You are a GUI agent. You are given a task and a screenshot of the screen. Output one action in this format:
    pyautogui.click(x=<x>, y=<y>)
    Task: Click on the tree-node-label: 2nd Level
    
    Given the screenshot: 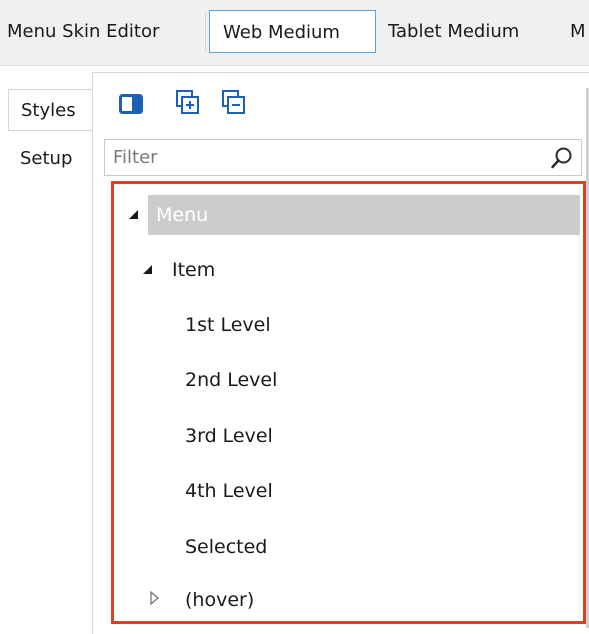 What is the action you would take?
    pyautogui.click(x=231, y=380)
    